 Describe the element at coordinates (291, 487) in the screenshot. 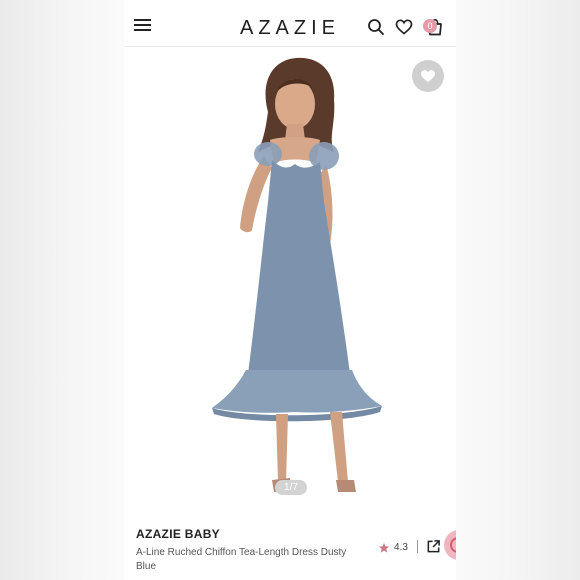

I see `image-counter: 1/7` at that location.